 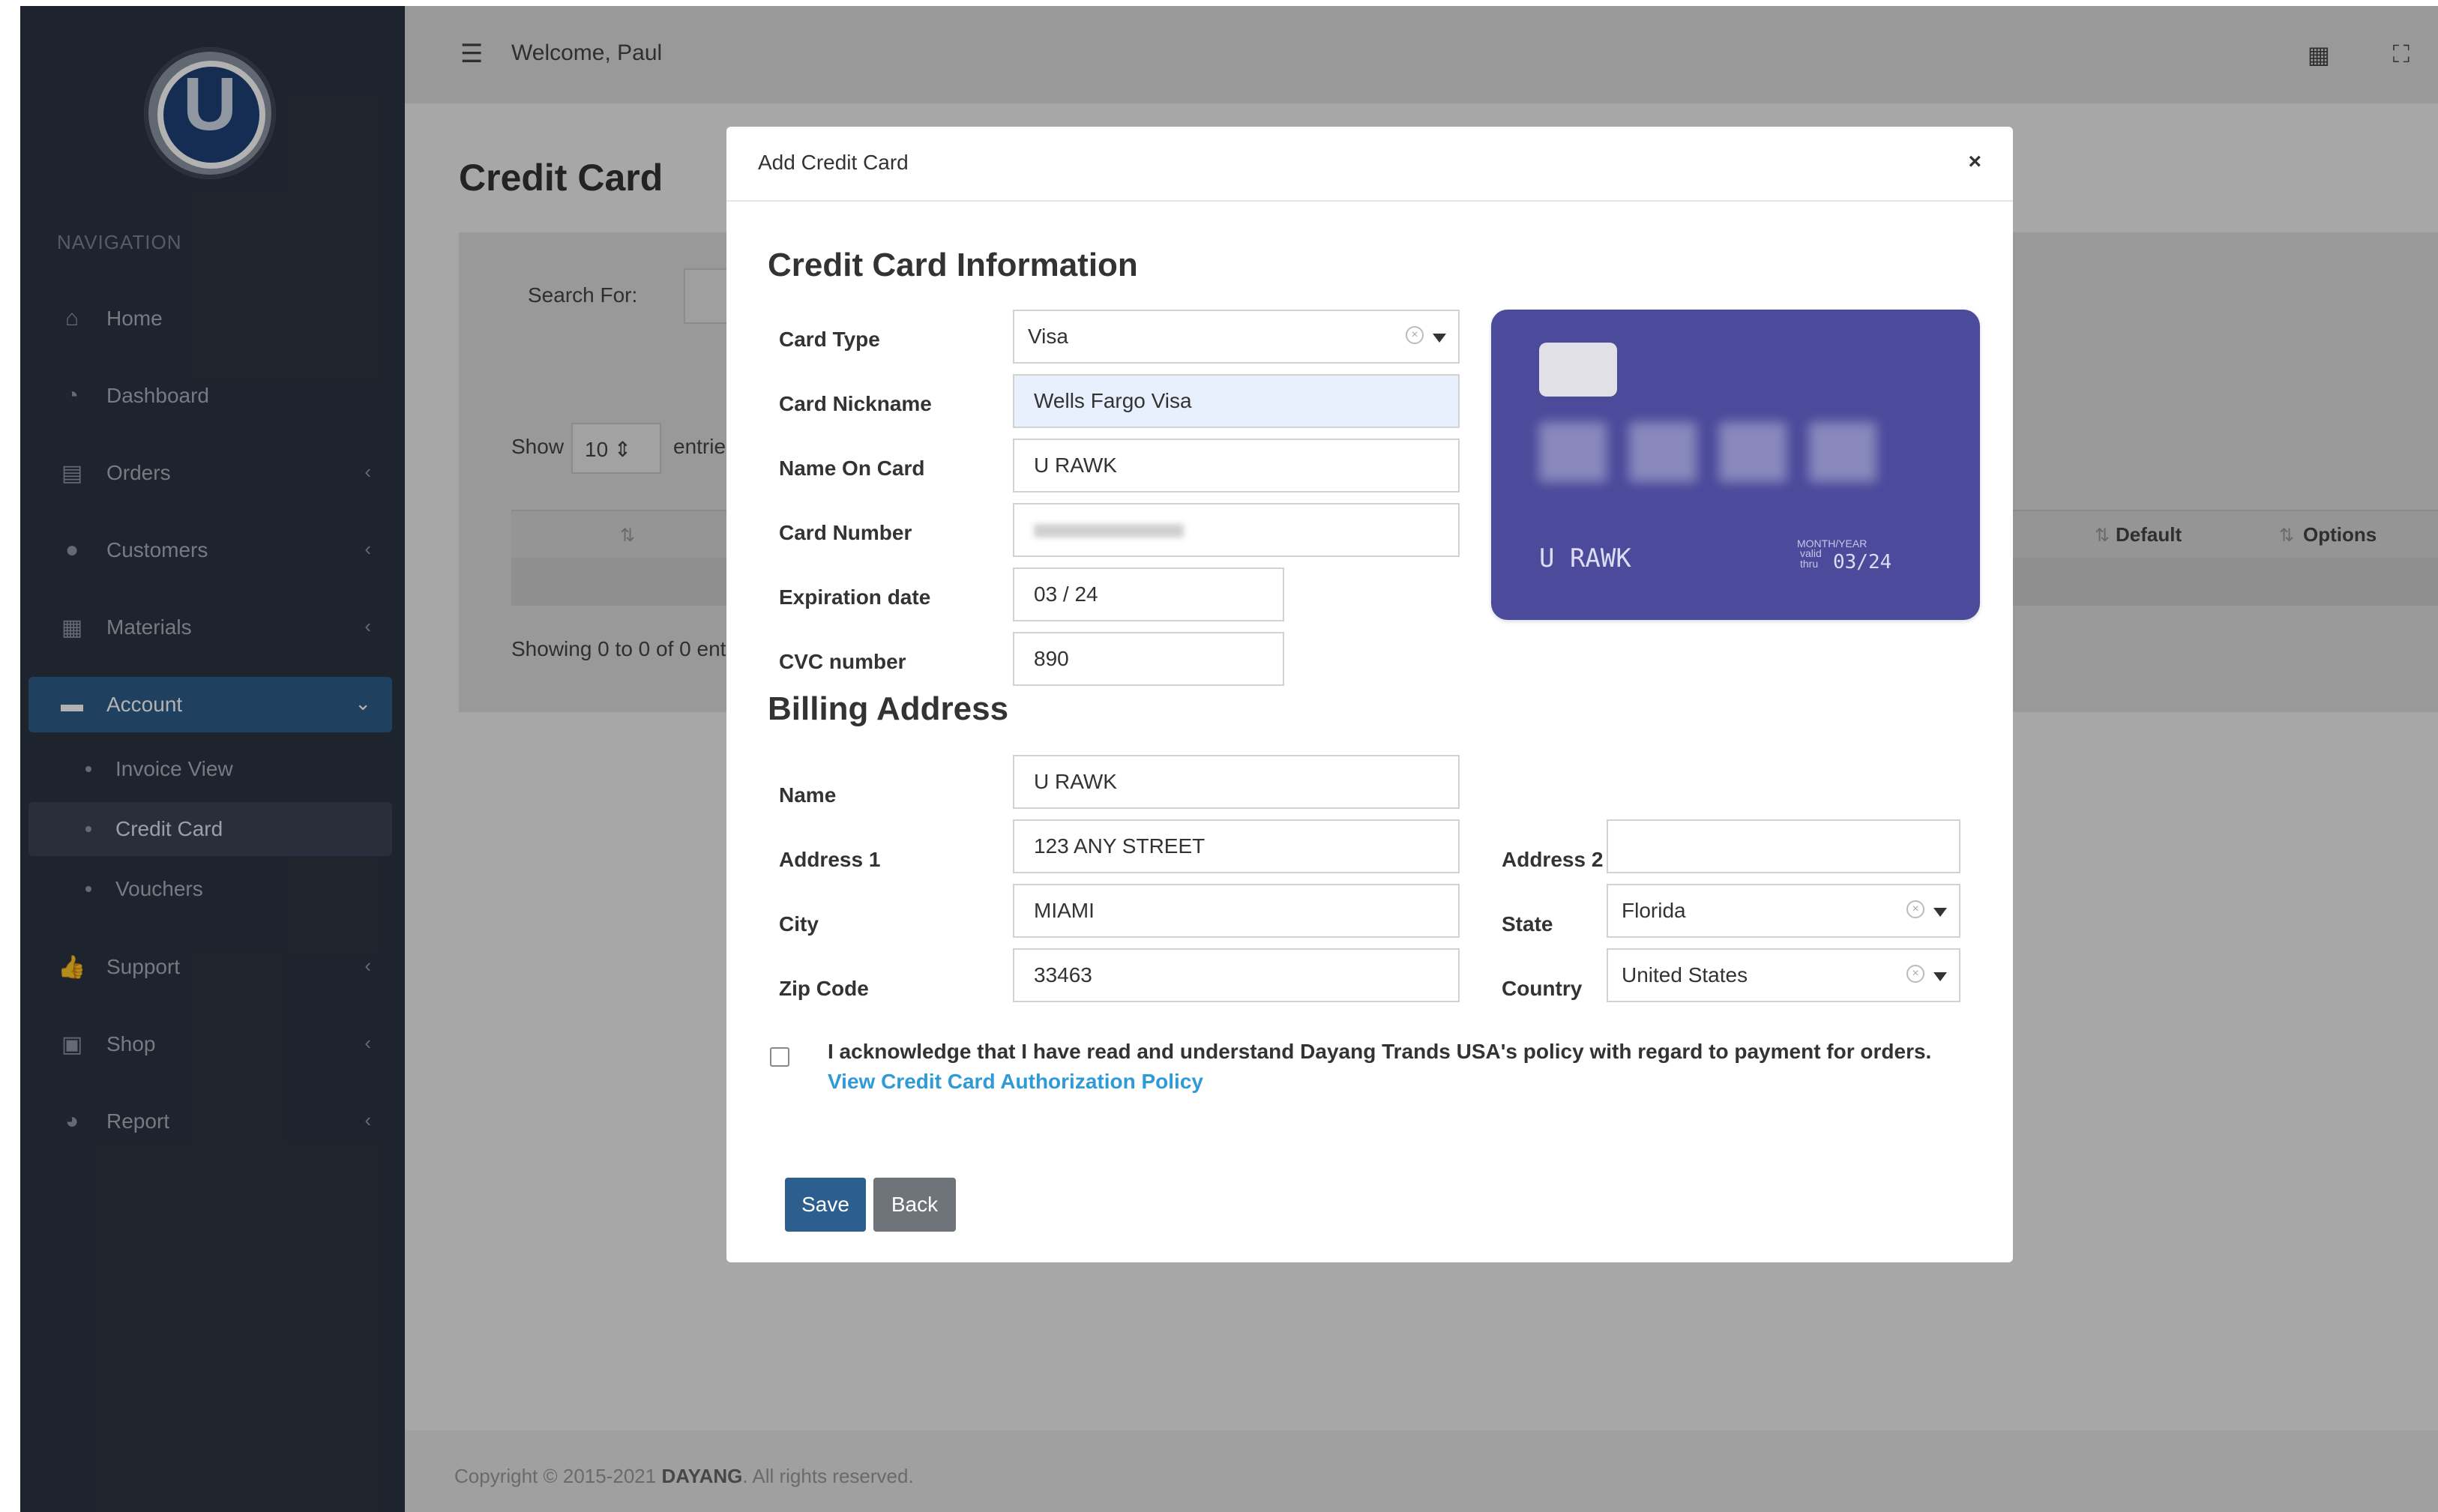 I want to click on state-label: State, so click(x=1527, y=924).